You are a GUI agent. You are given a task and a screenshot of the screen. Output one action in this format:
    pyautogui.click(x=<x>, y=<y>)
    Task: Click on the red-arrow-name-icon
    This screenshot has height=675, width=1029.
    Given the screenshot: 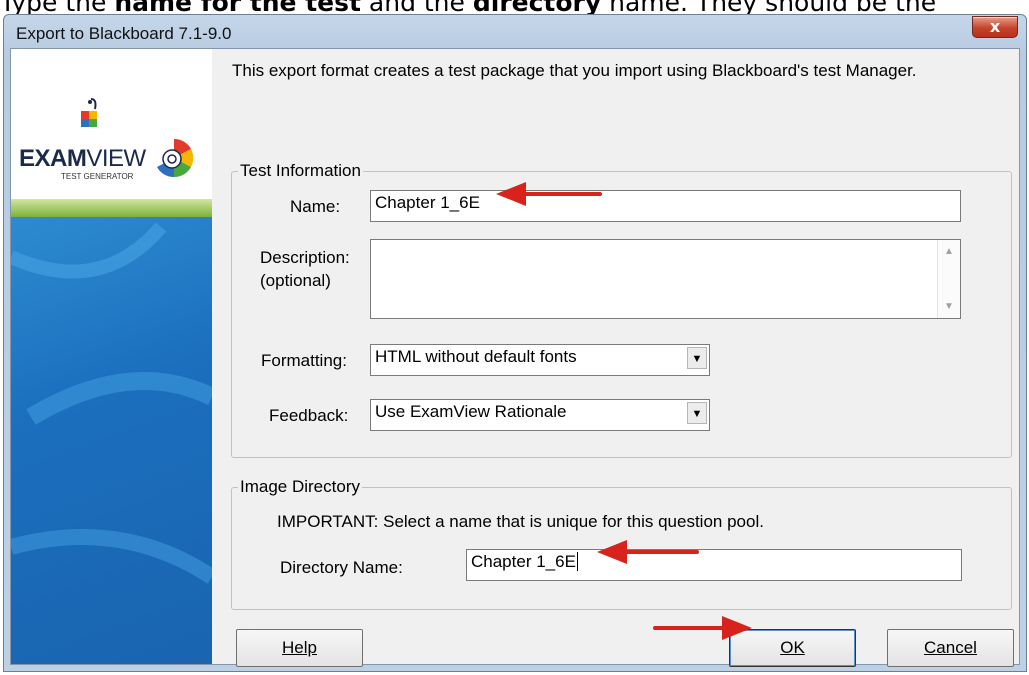 What is the action you would take?
    pyautogui.click(x=549, y=194)
    